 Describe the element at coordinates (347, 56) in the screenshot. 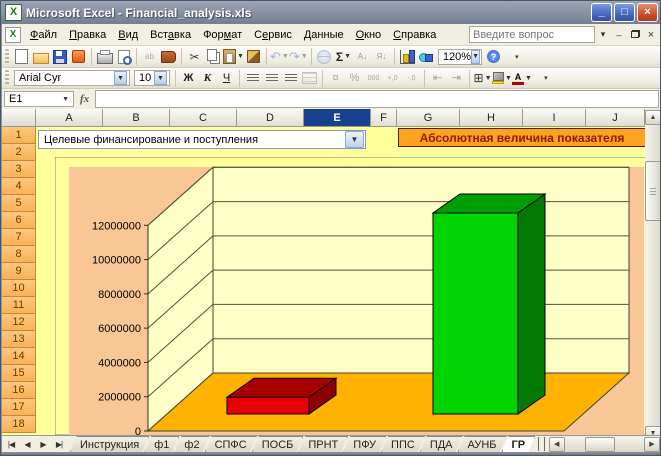

I see `autosum-icon-dropdown-icon: ▼` at that location.